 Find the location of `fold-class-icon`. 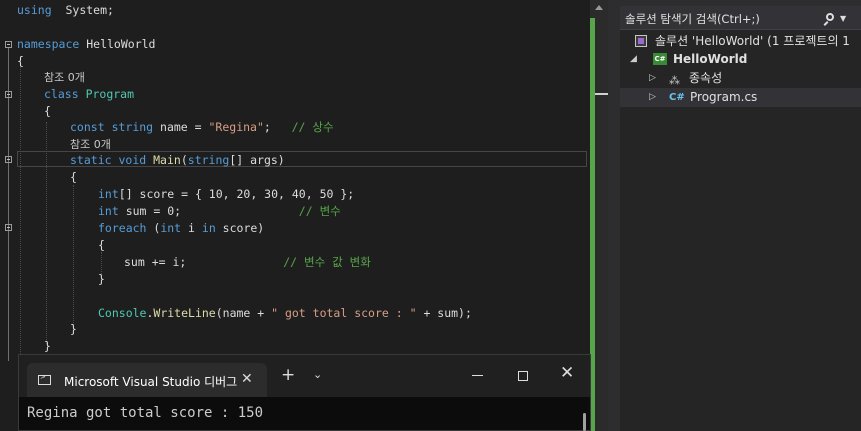

fold-class-icon is located at coordinates (8, 94).